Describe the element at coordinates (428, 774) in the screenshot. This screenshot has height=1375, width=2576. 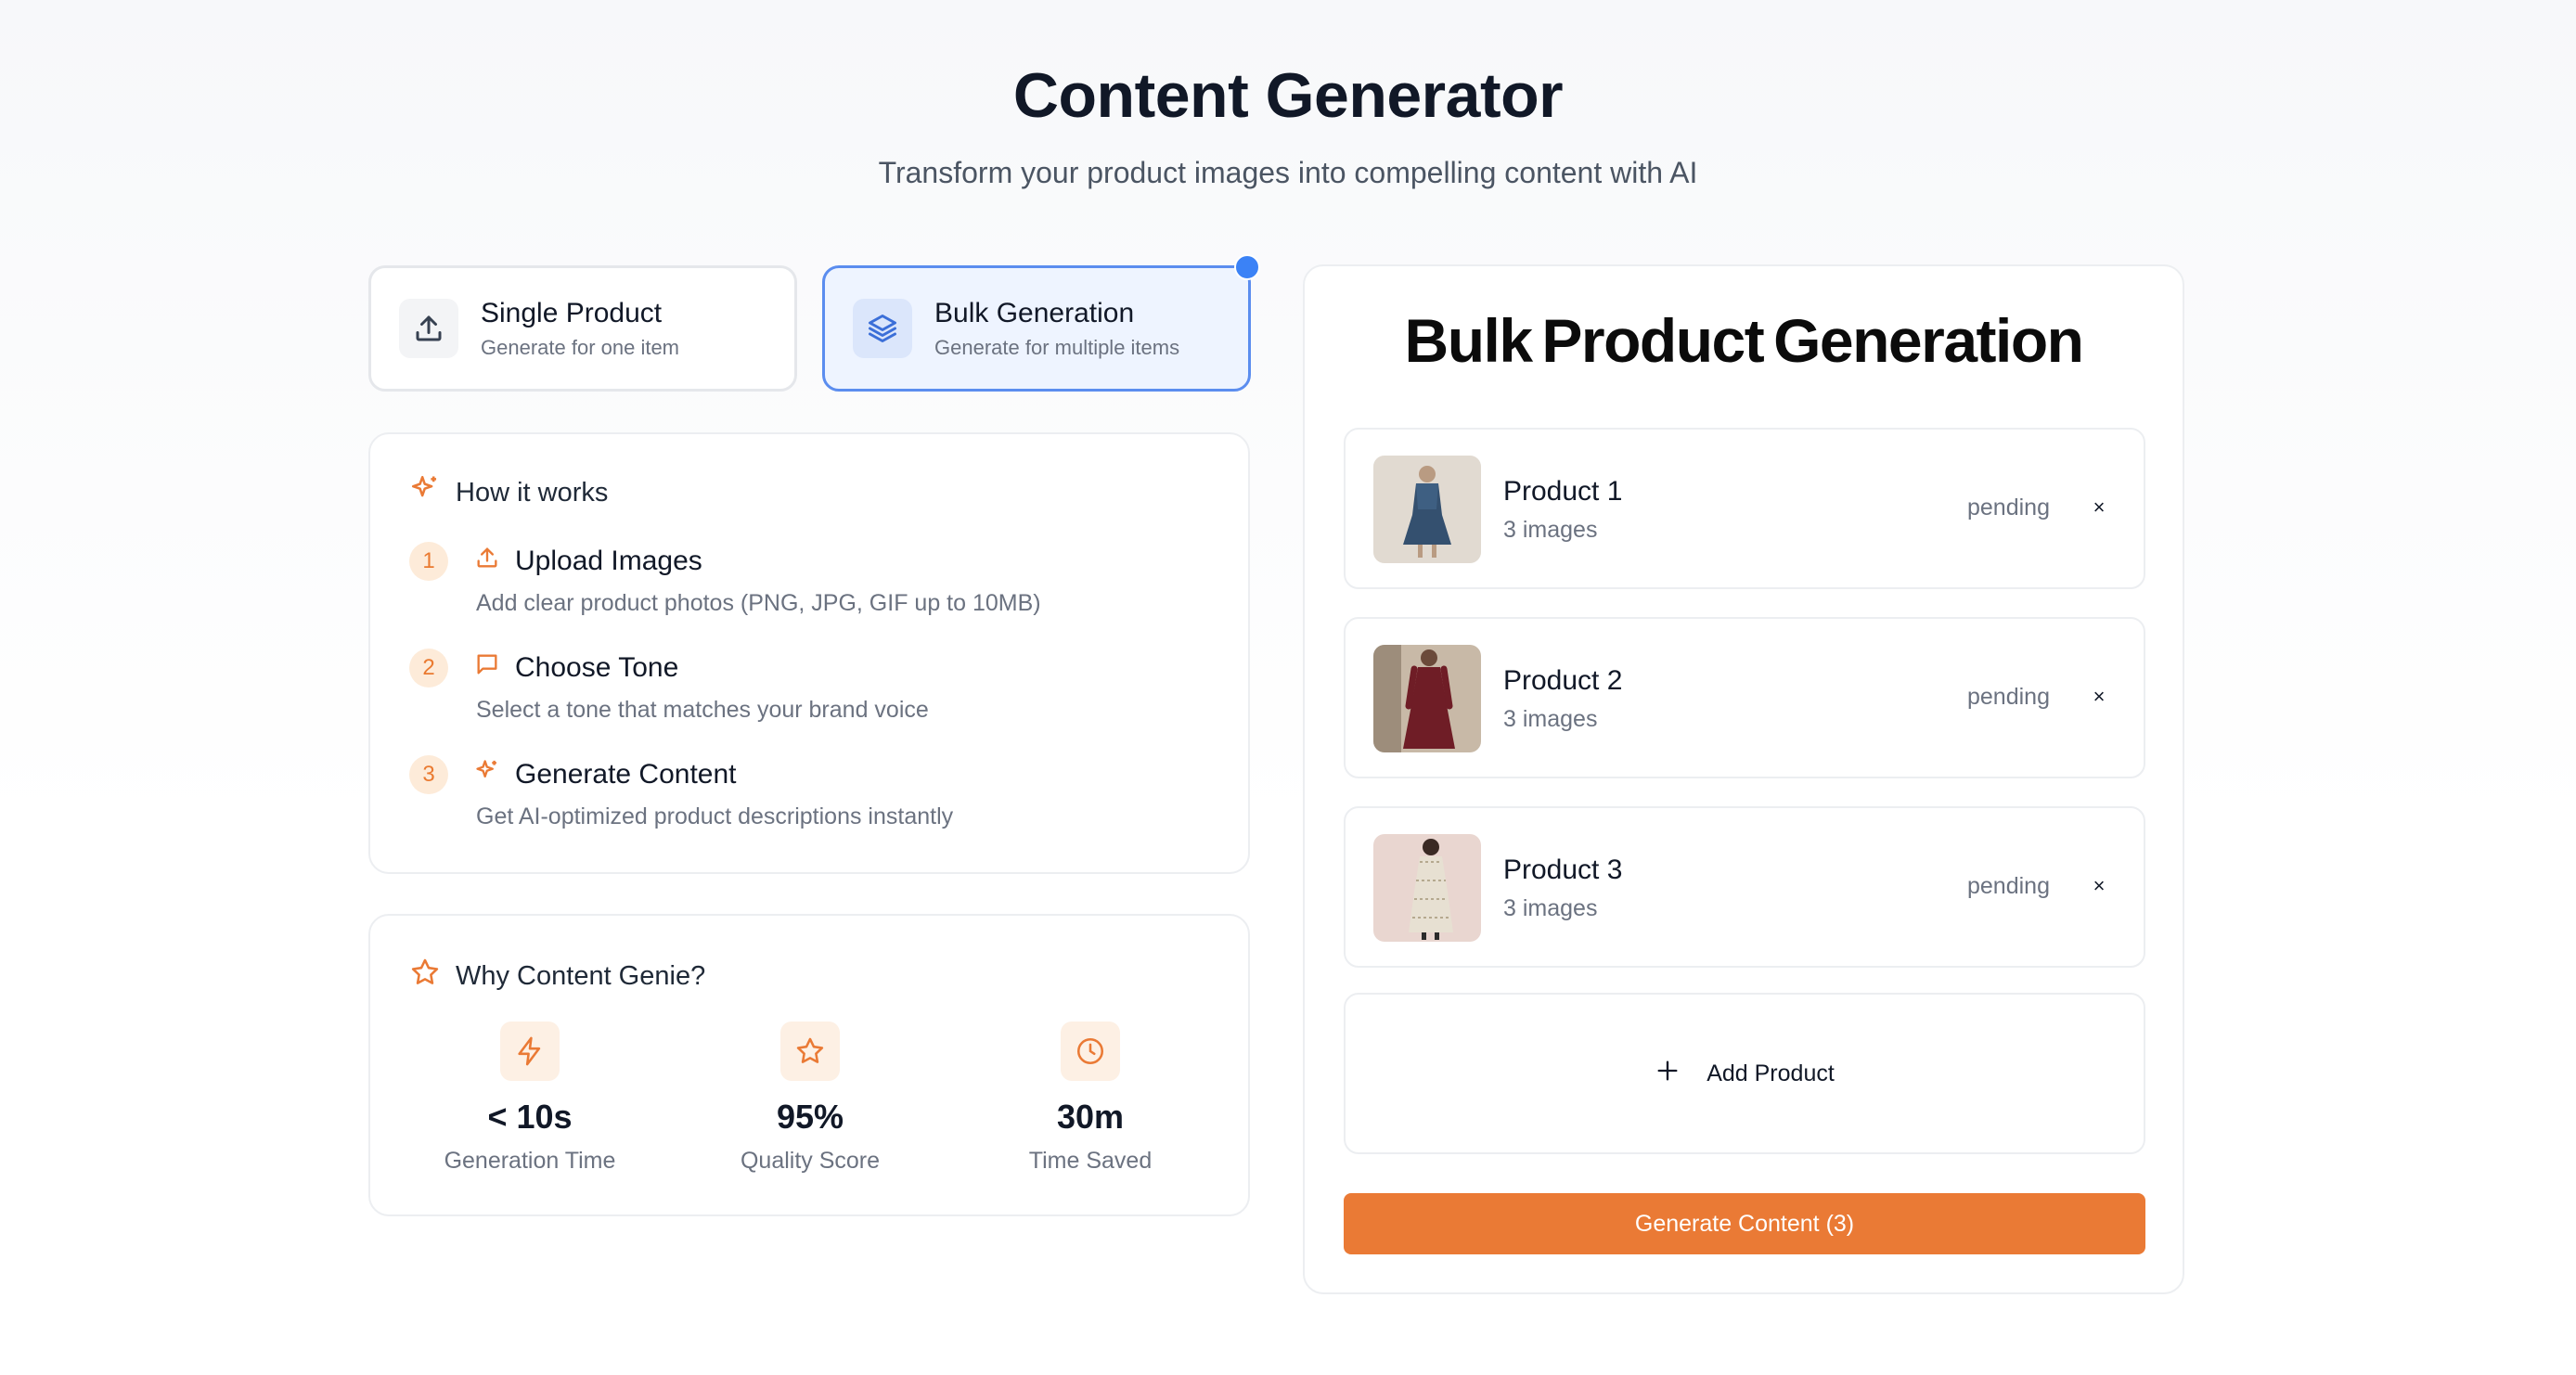
I see `step-number: 3` at that location.